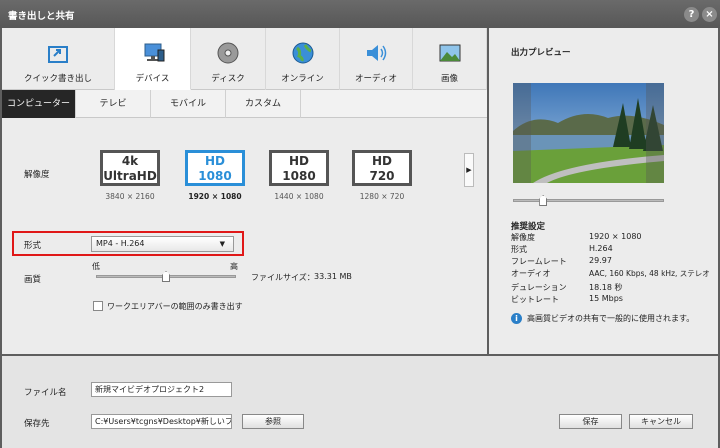 Image resolution: width=720 pixels, height=448 pixels. I want to click on info-icon: i, so click(516, 318).